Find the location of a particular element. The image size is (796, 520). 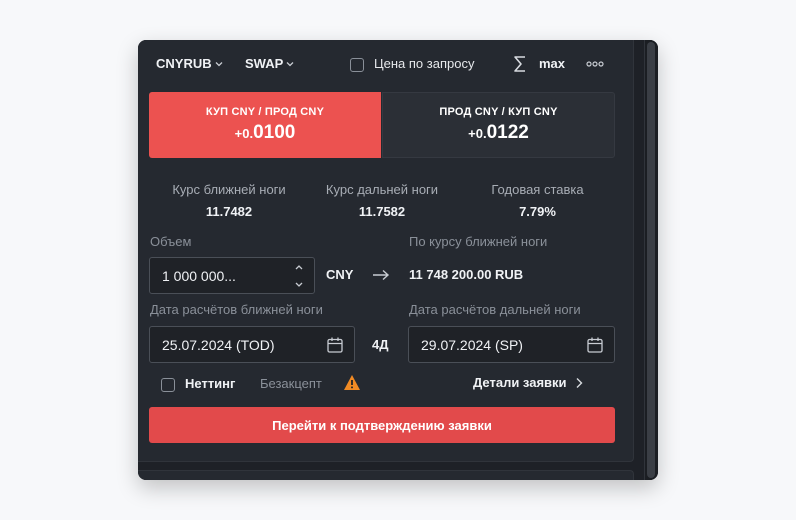

chevron-up-icon is located at coordinates (299, 267).